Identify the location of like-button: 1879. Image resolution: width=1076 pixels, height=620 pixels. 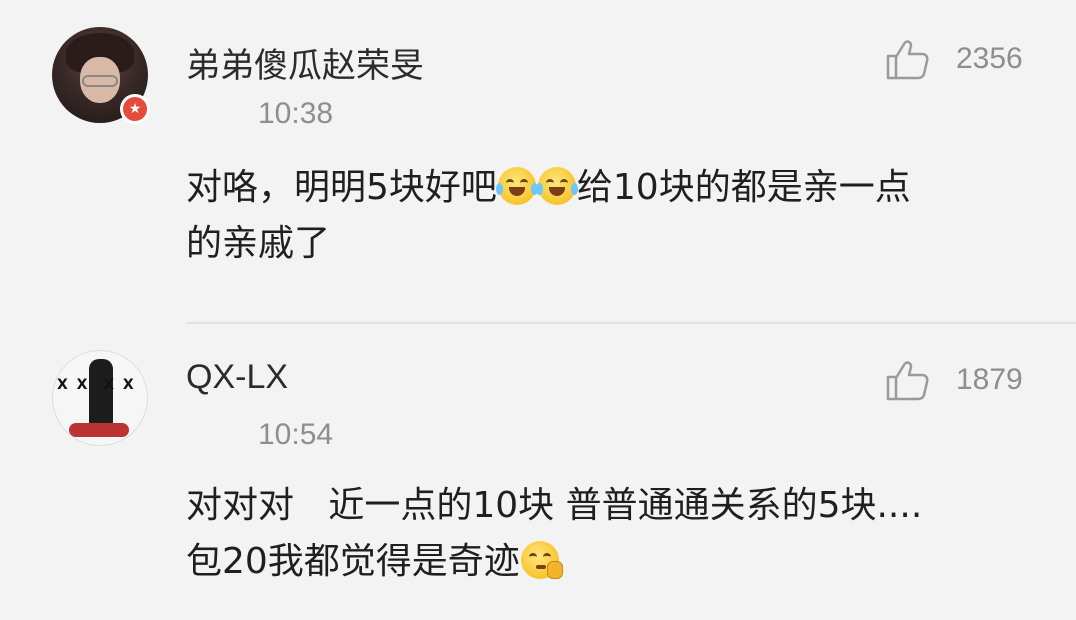
(953, 380).